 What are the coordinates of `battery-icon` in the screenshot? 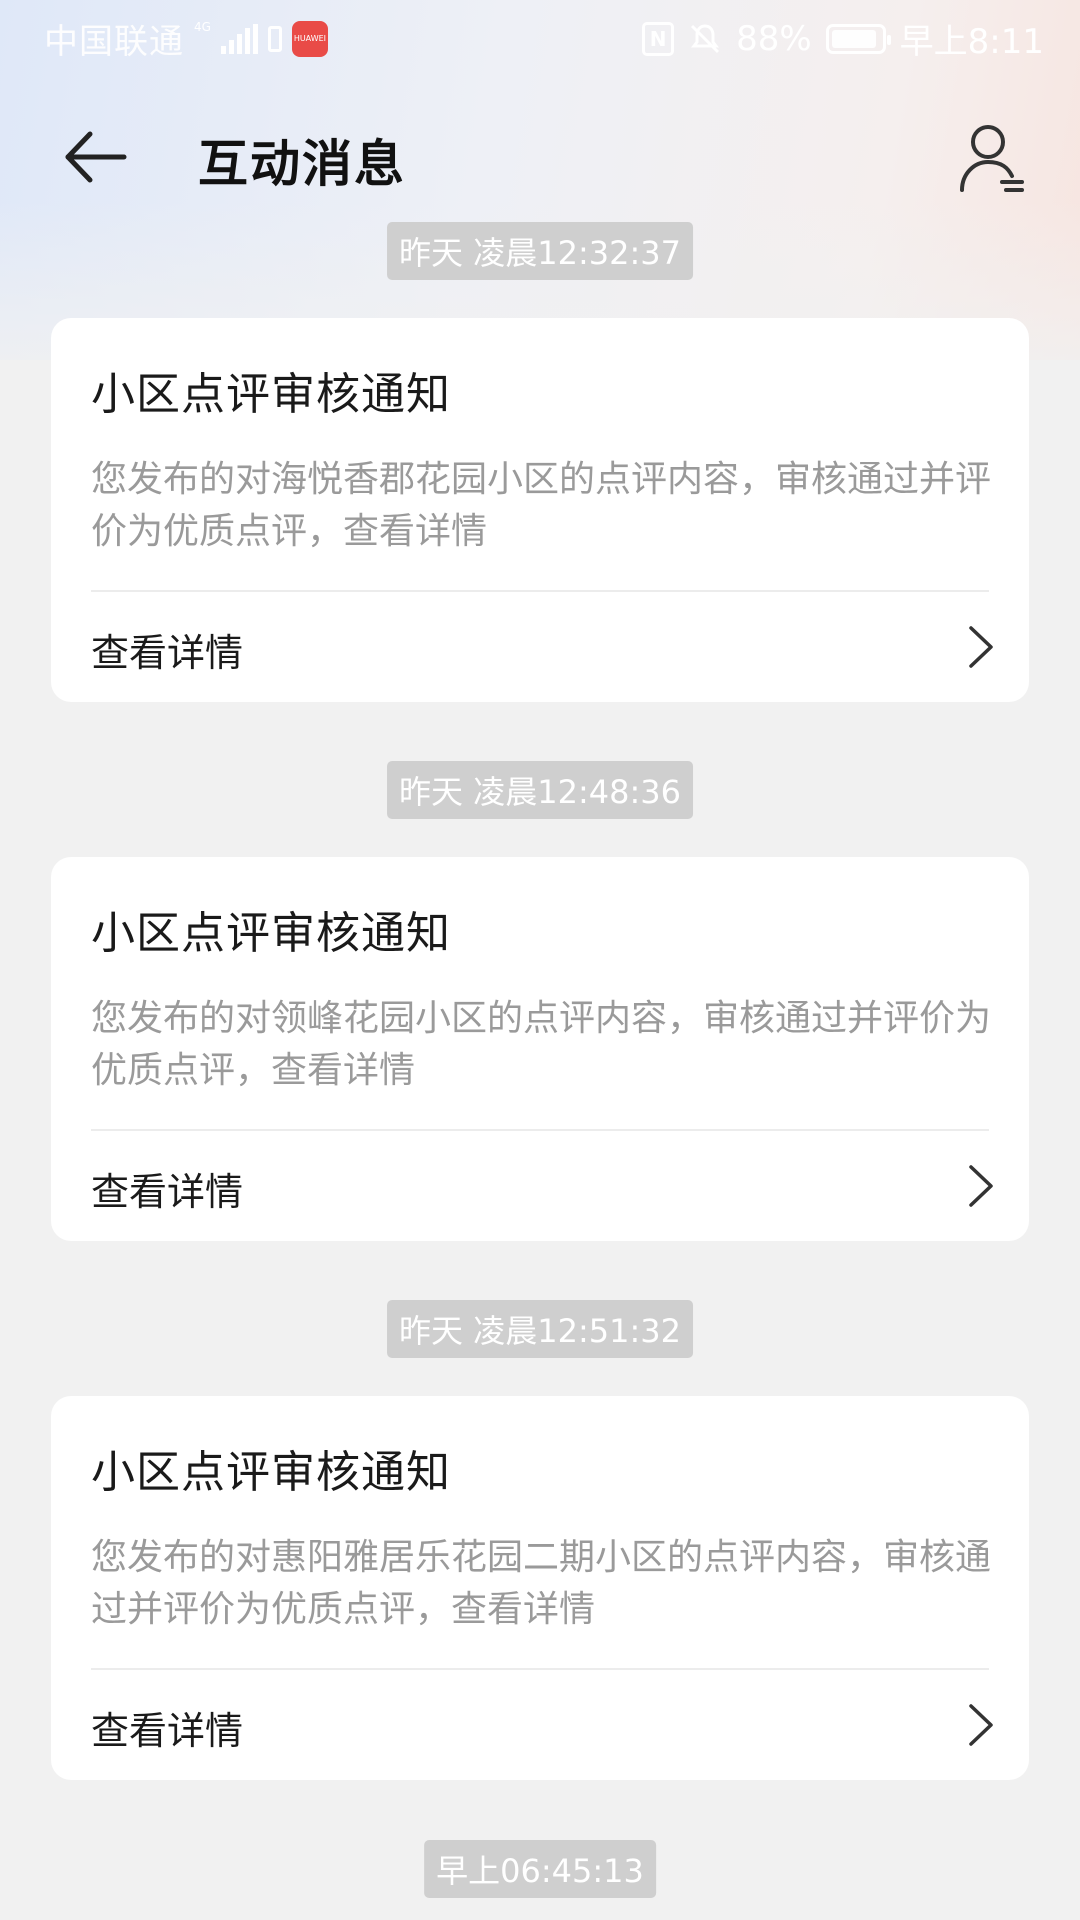 It's located at (858, 38).